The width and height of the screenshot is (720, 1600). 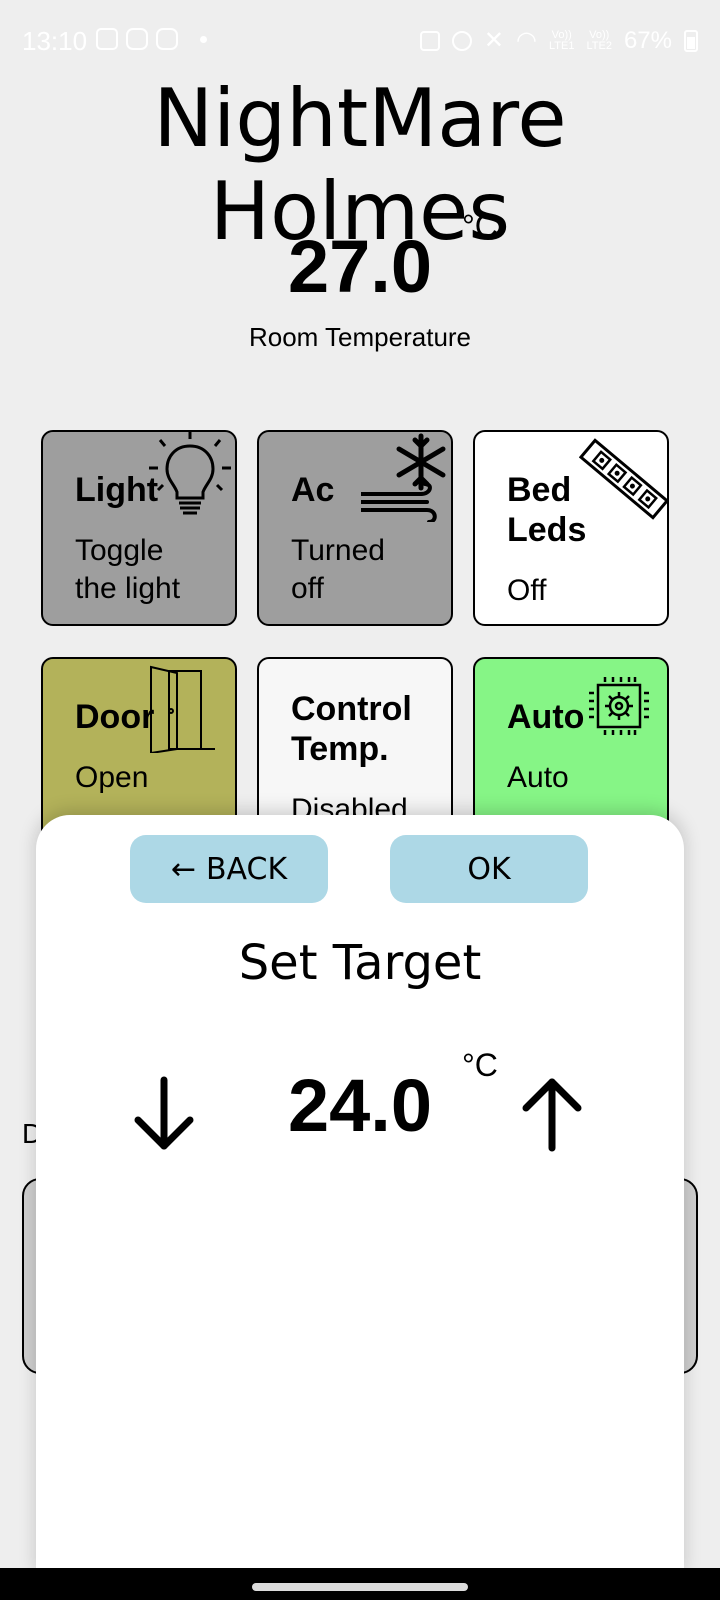 I want to click on ok-button-label: OK, so click(x=489, y=869).